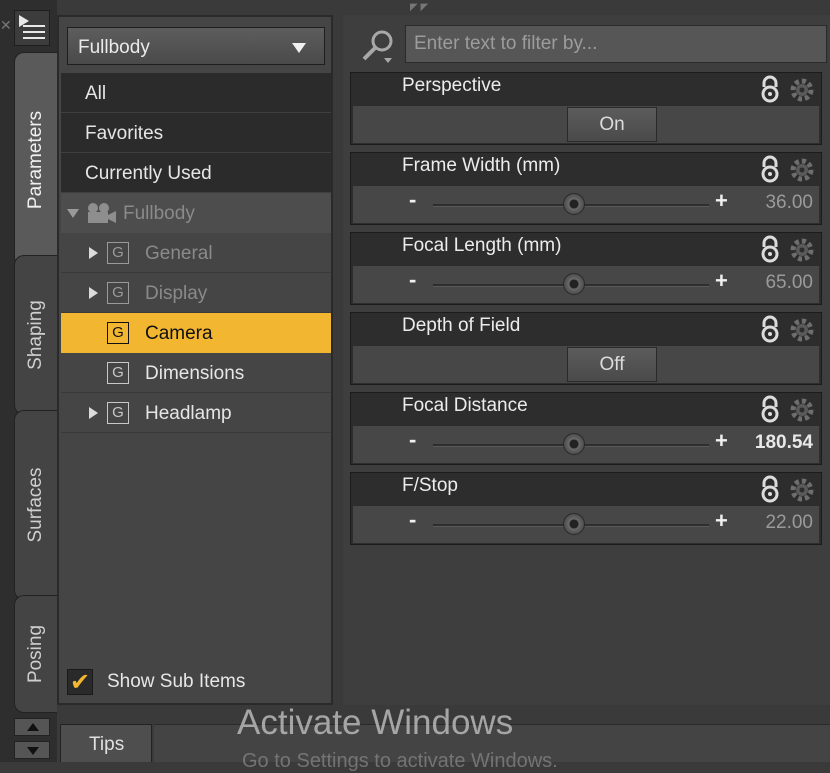 Image resolution: width=830 pixels, height=773 pixels. Describe the element at coordinates (196, 46) in the screenshot. I see `node-selector-dropdown: Fullbody` at that location.